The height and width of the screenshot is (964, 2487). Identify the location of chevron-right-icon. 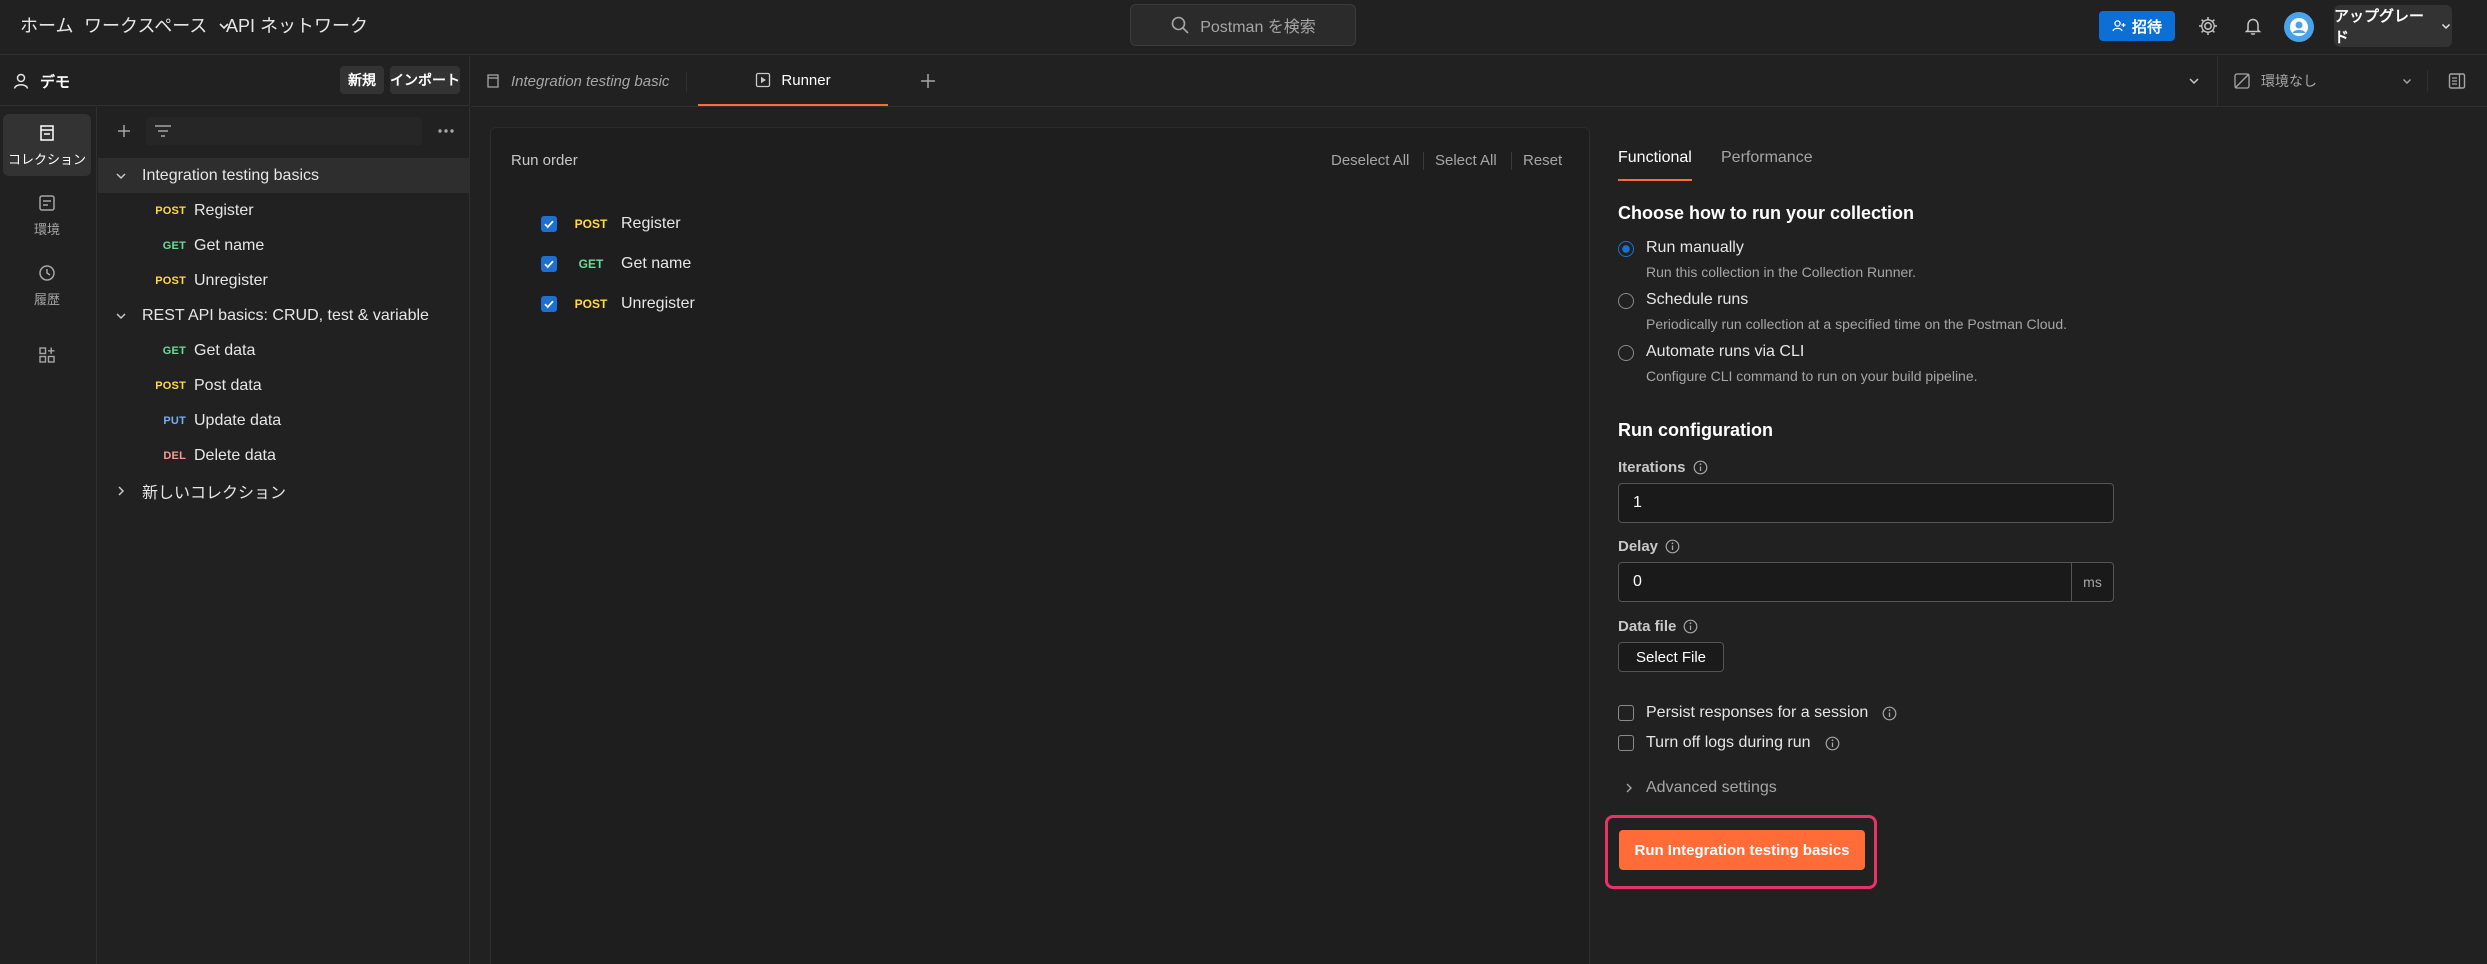
(121, 491).